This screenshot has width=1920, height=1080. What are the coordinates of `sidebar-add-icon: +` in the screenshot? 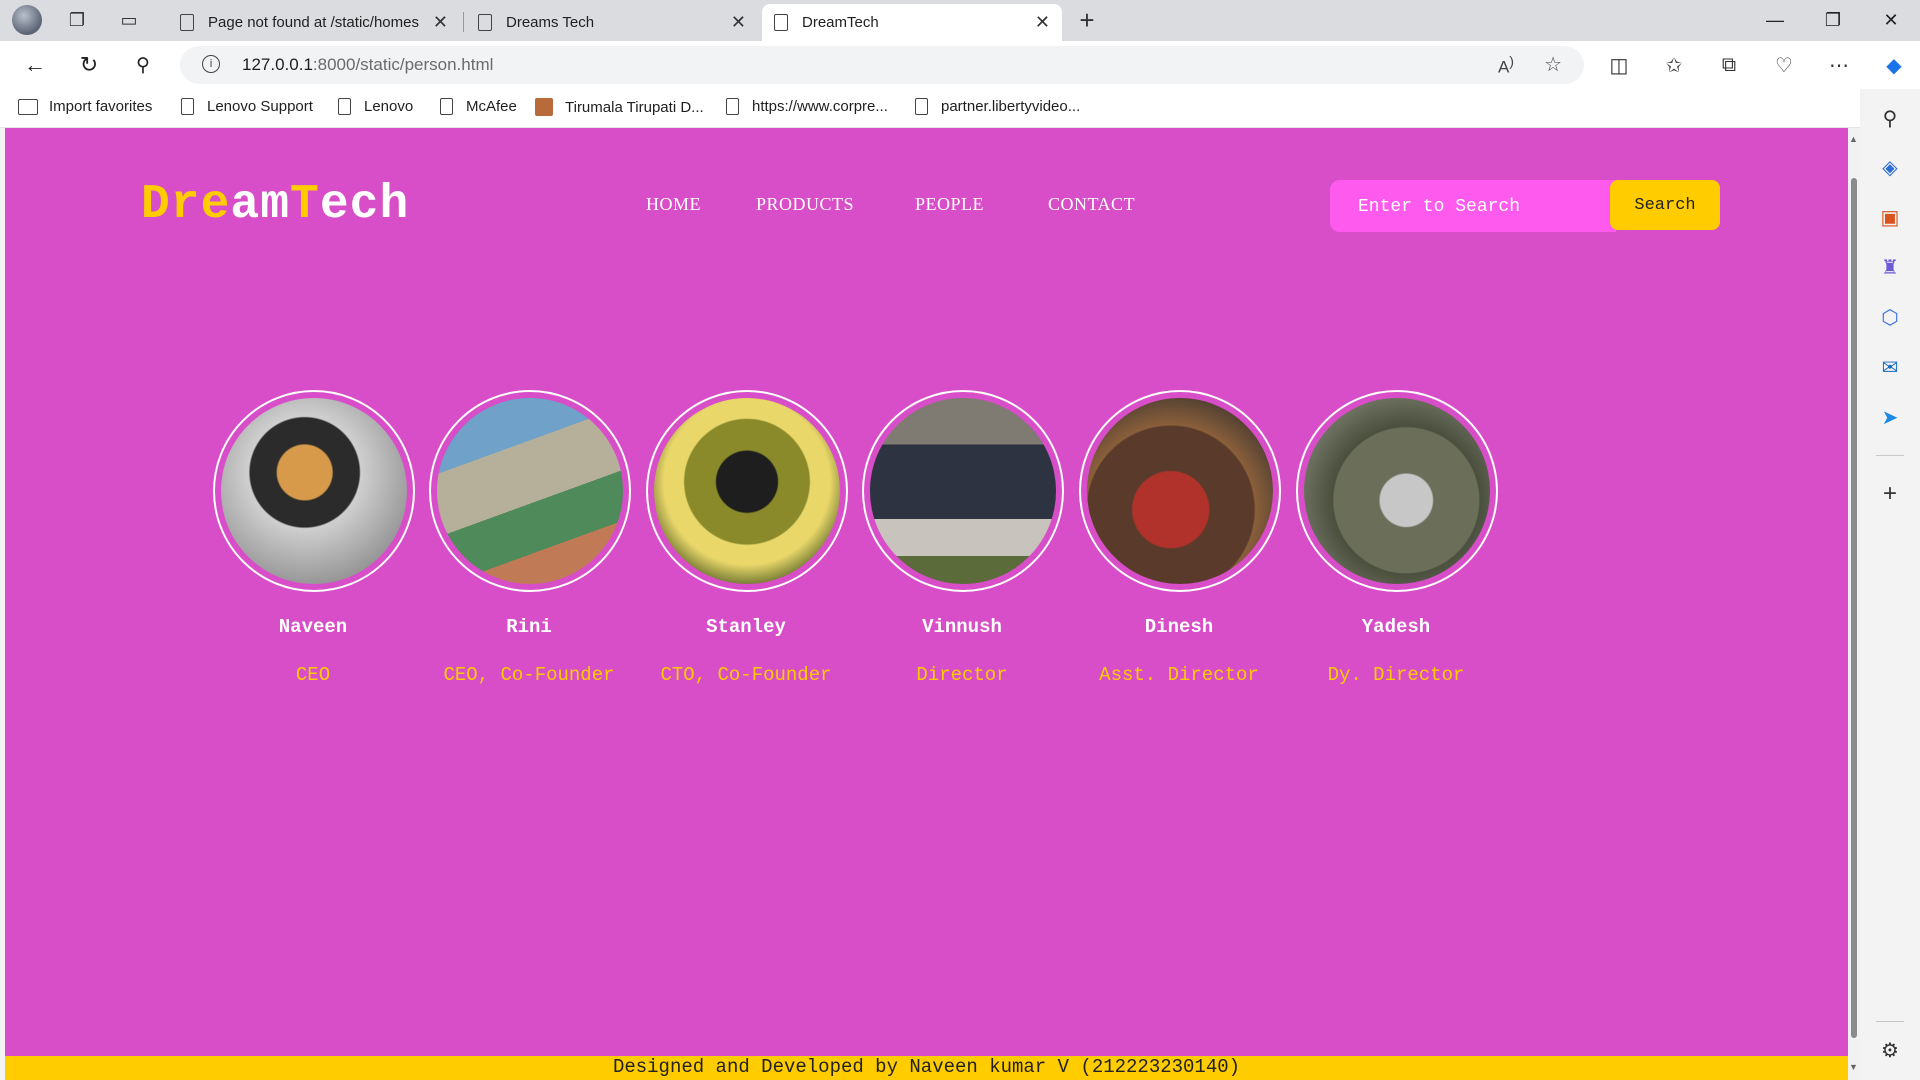 It's located at (1890, 494).